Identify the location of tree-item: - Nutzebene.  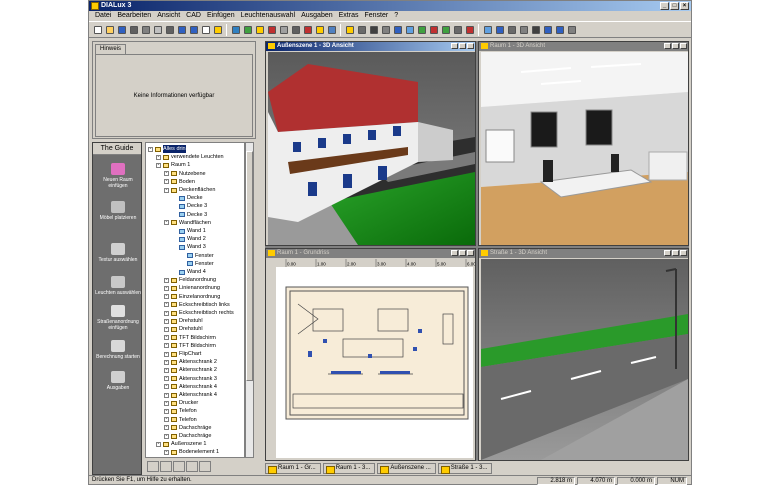
(185, 174).